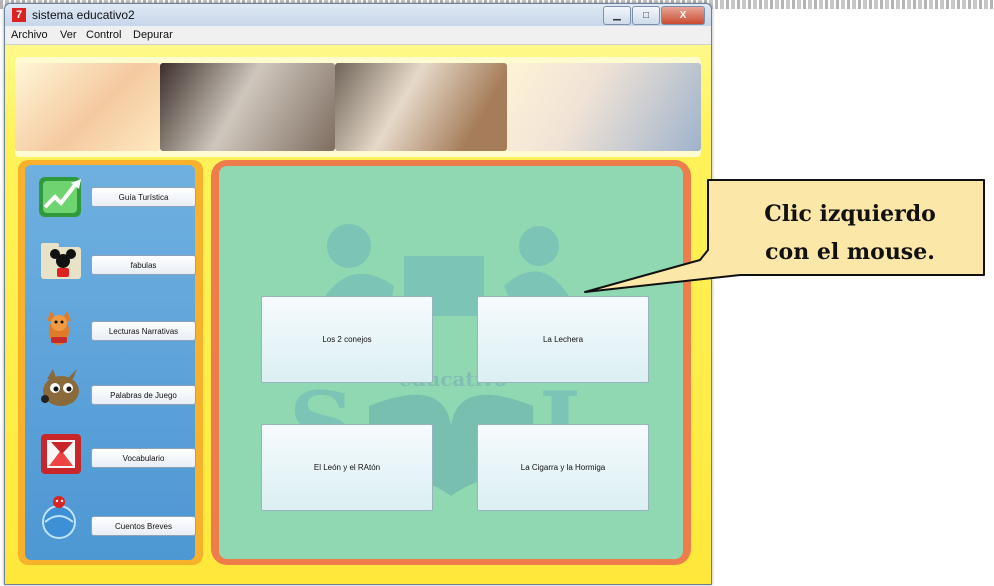  I want to click on fabulas-button: fabulas, so click(143, 265).